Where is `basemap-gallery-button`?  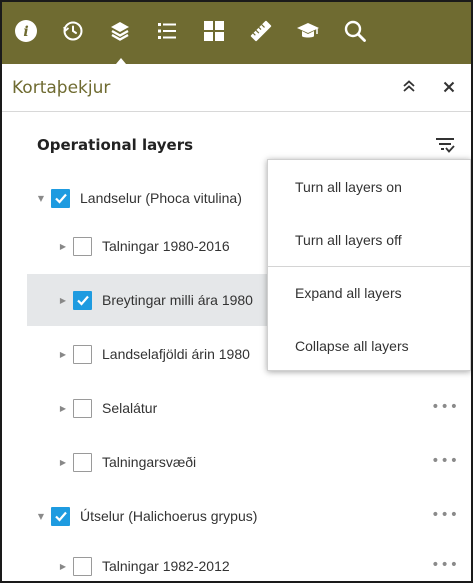
basemap-gallery-button is located at coordinates (213, 33).